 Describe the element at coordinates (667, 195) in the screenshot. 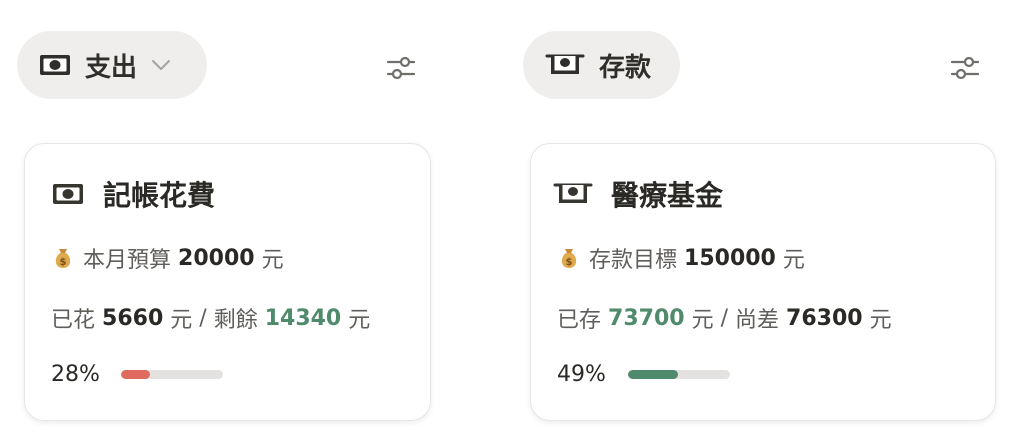

I see `card-title-text: 醫療基金` at that location.